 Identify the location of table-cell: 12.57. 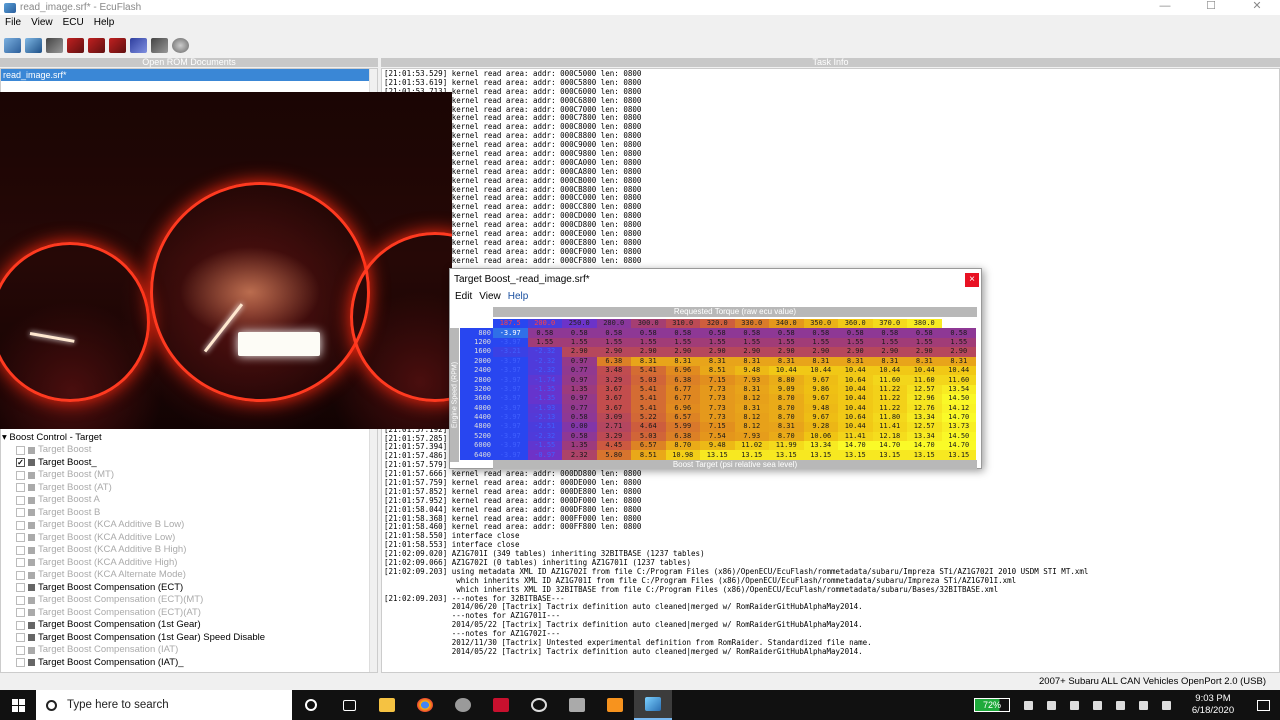
(924, 427).